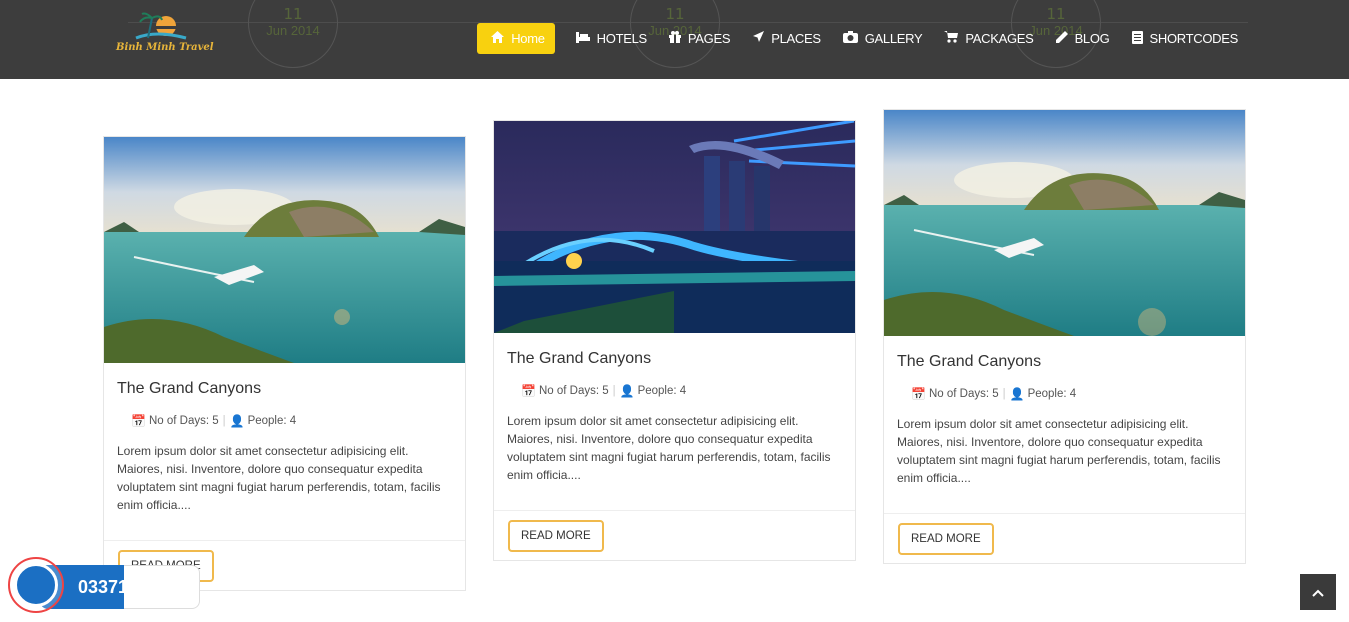 This screenshot has height=622, width=1349. I want to click on nav-packages: PACKAGES, so click(988, 38).